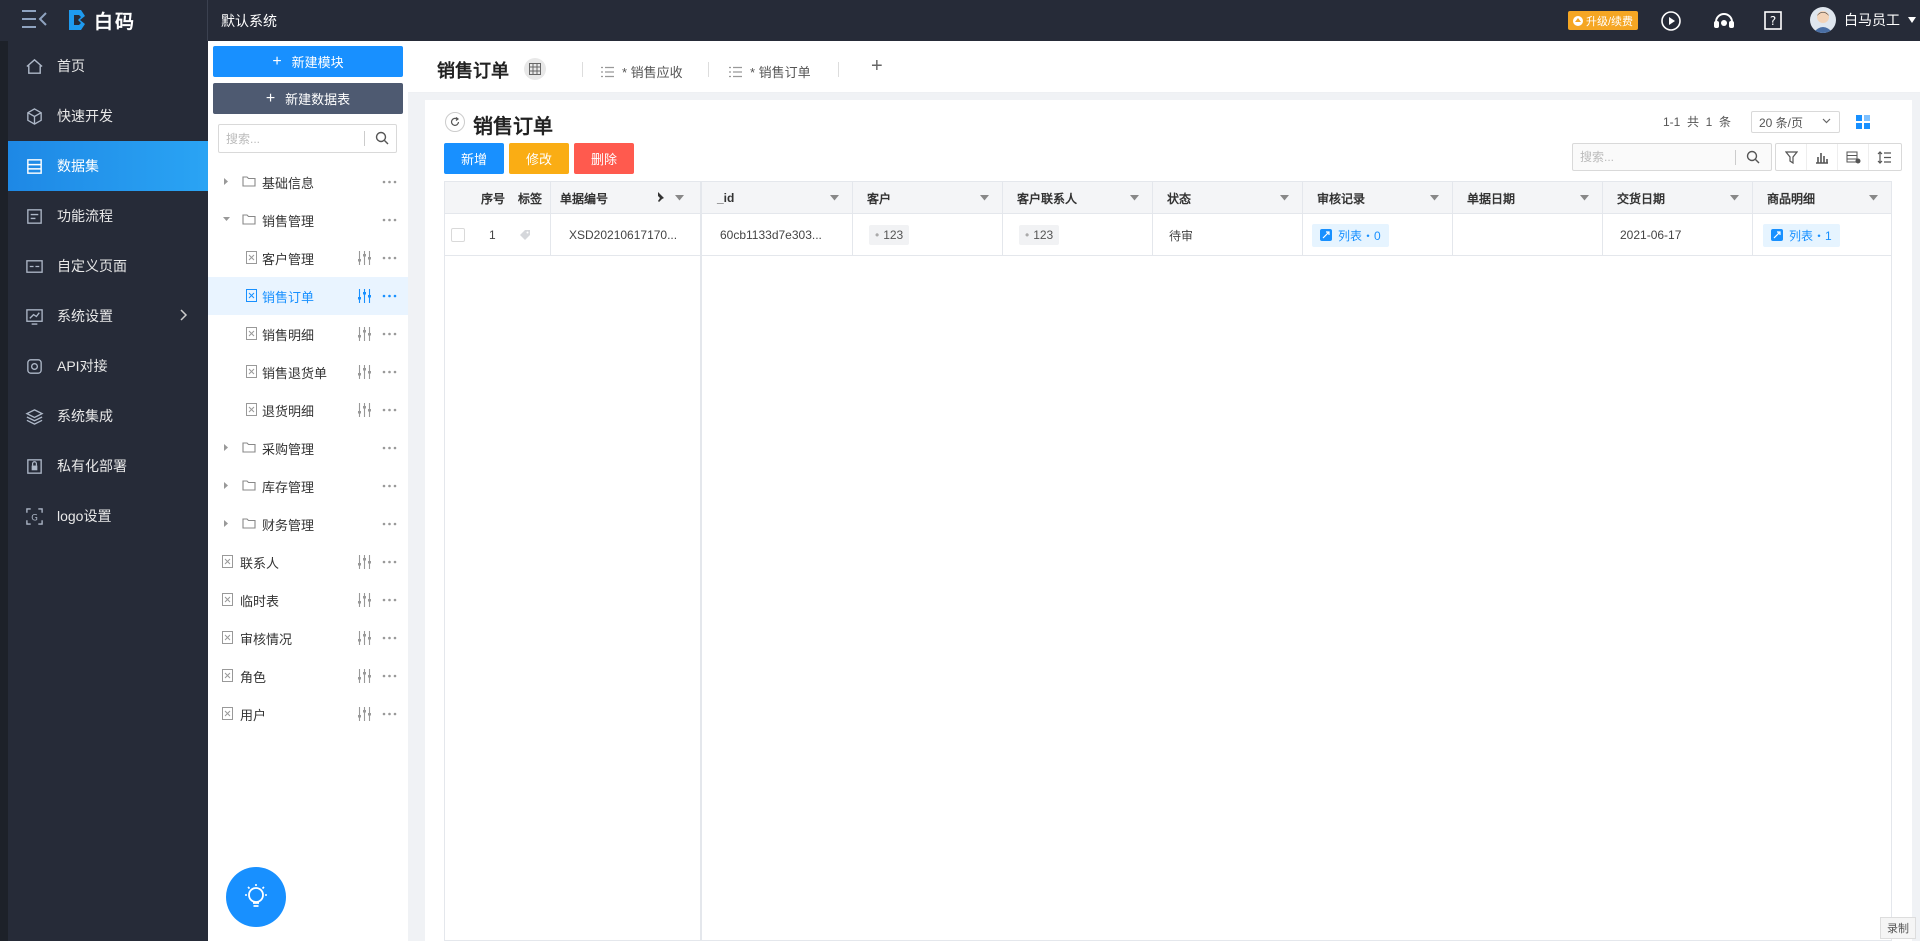 Image resolution: width=1920 pixels, height=941 pixels. I want to click on column-settings-icon, so click(1853, 157).